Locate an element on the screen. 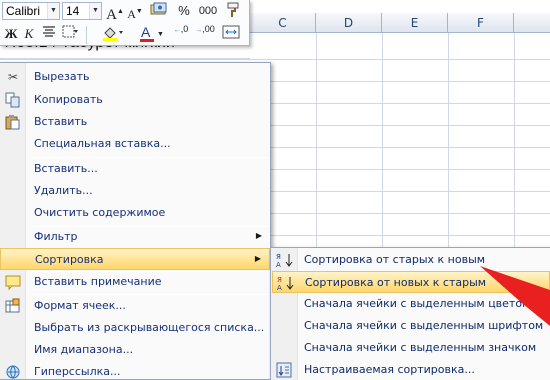 Image resolution: width=550 pixels, height=380 pixels. shrink-font-icon: A is located at coordinates (131, 14).